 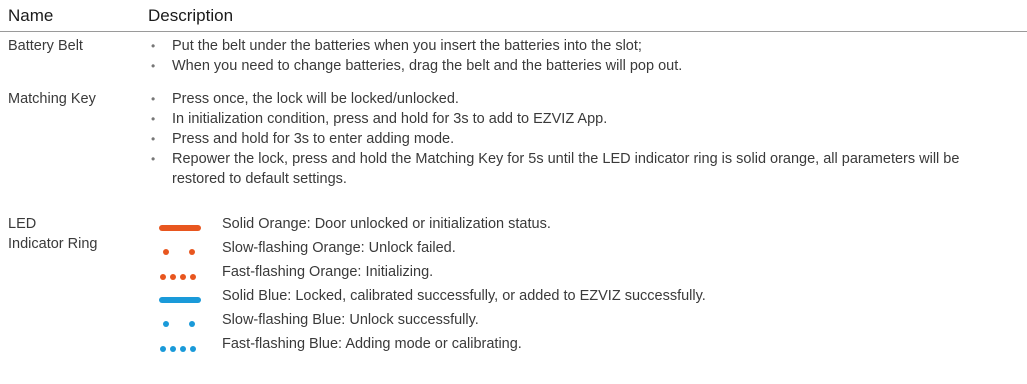 I want to click on led-solid-blue-icon, so click(x=180, y=296).